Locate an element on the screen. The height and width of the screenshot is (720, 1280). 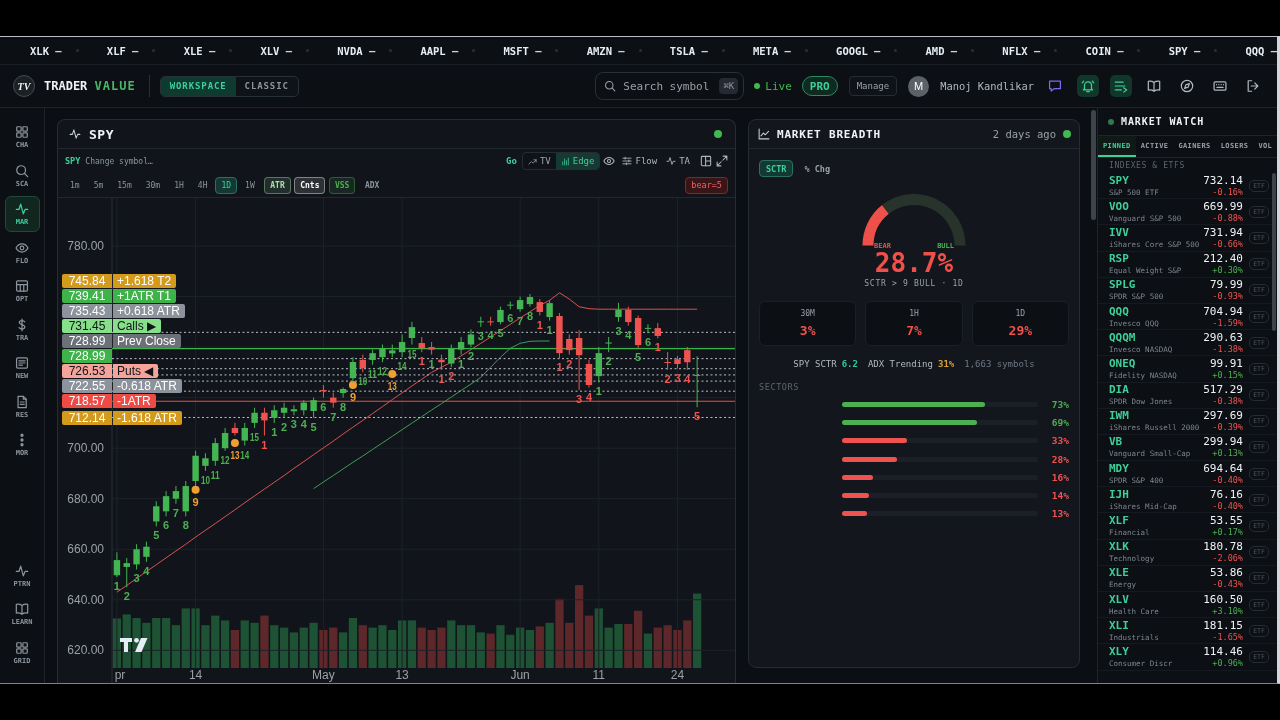
change-percent: -0.66% is located at coordinates (1227, 244).